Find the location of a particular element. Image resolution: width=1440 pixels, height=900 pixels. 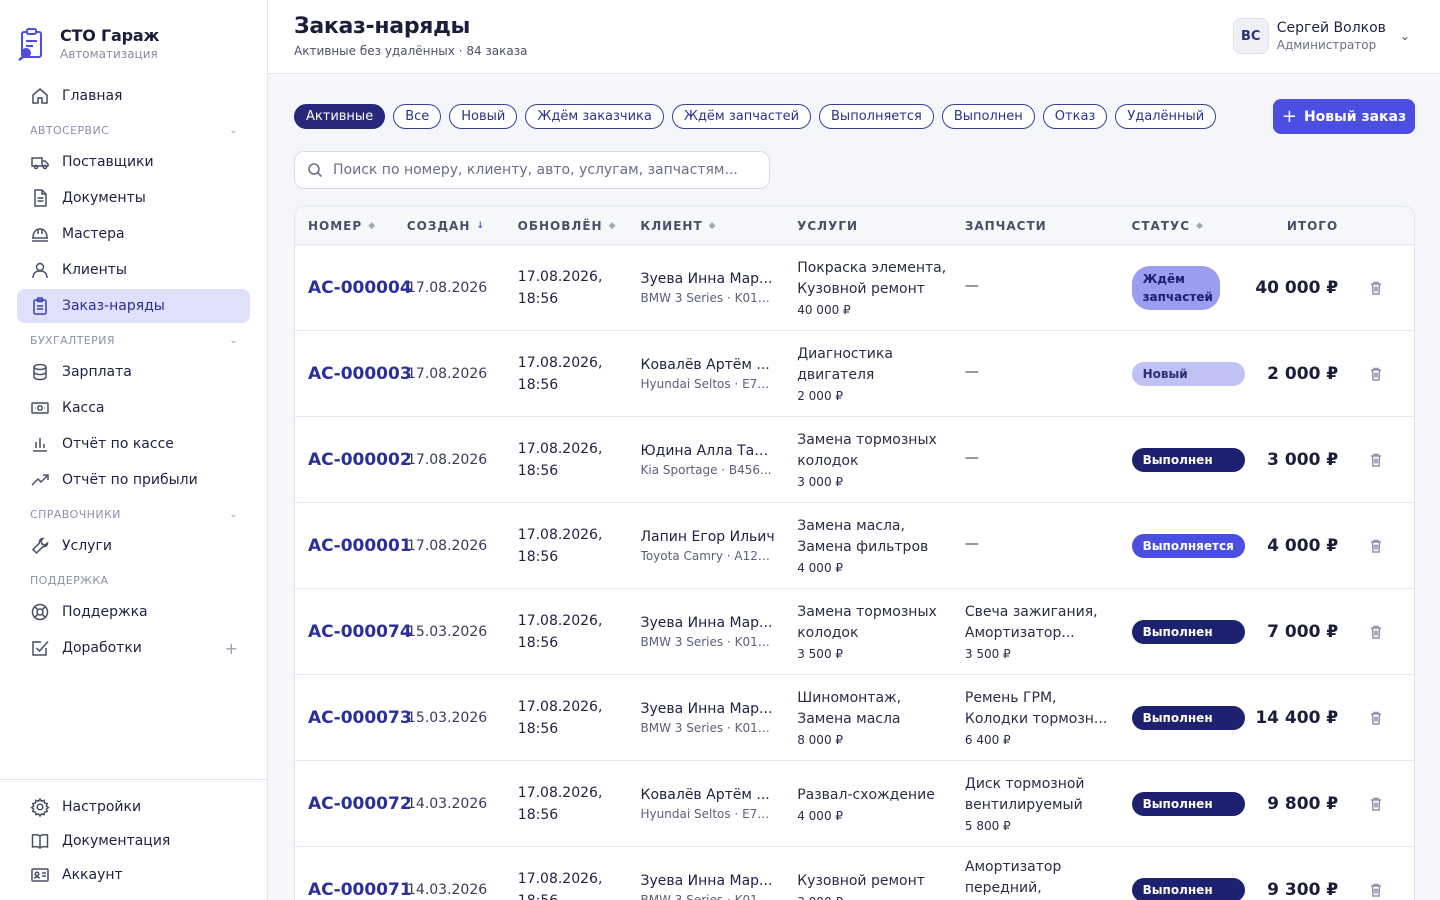

services-sum: 3 500 ₽ is located at coordinates (820, 654).